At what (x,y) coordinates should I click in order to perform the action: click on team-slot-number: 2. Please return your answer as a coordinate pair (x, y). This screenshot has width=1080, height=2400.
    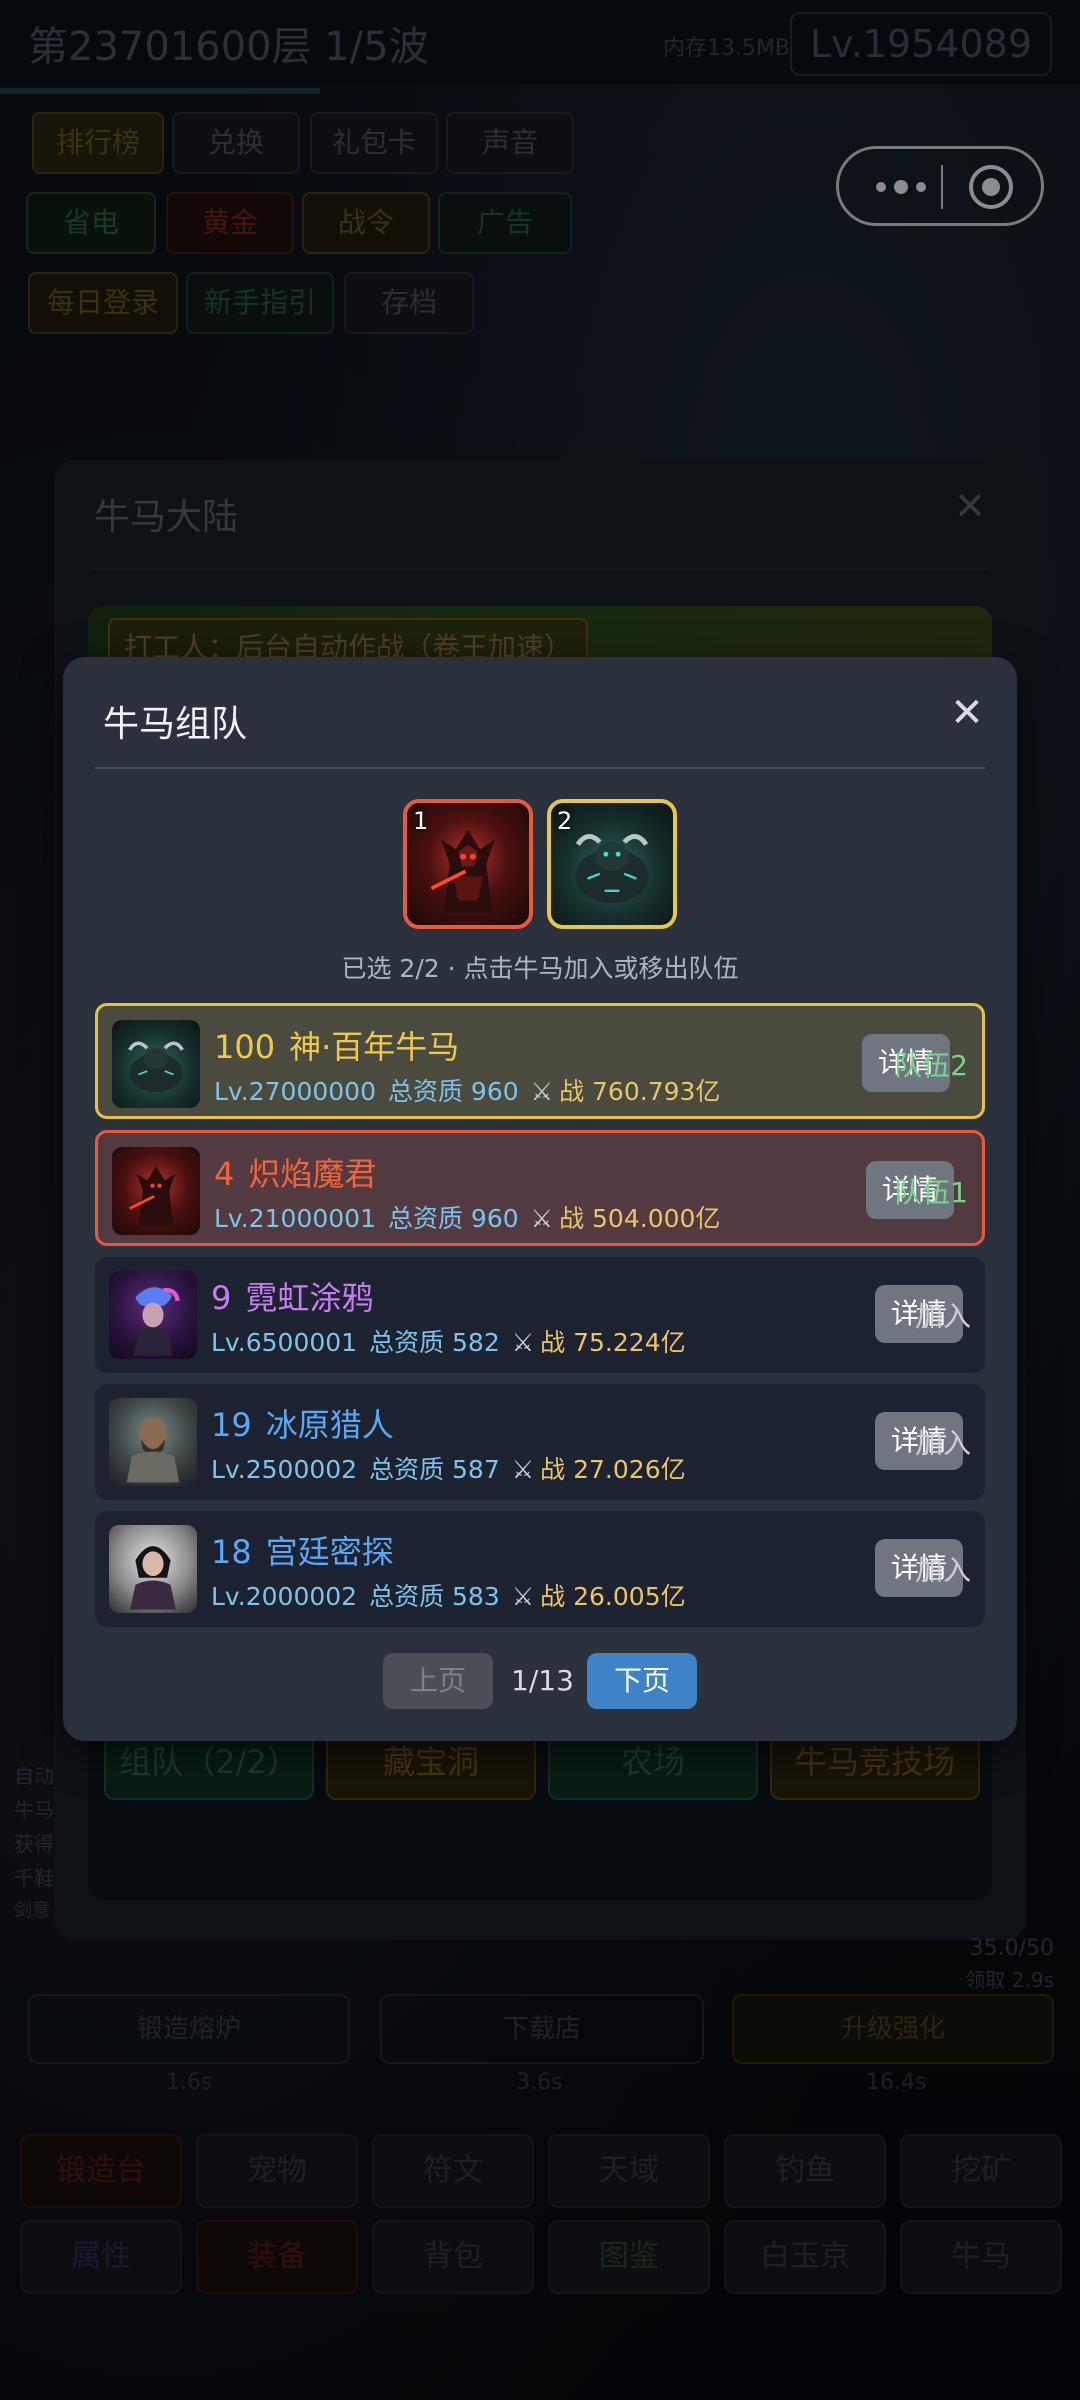
    Looking at the image, I should click on (565, 821).